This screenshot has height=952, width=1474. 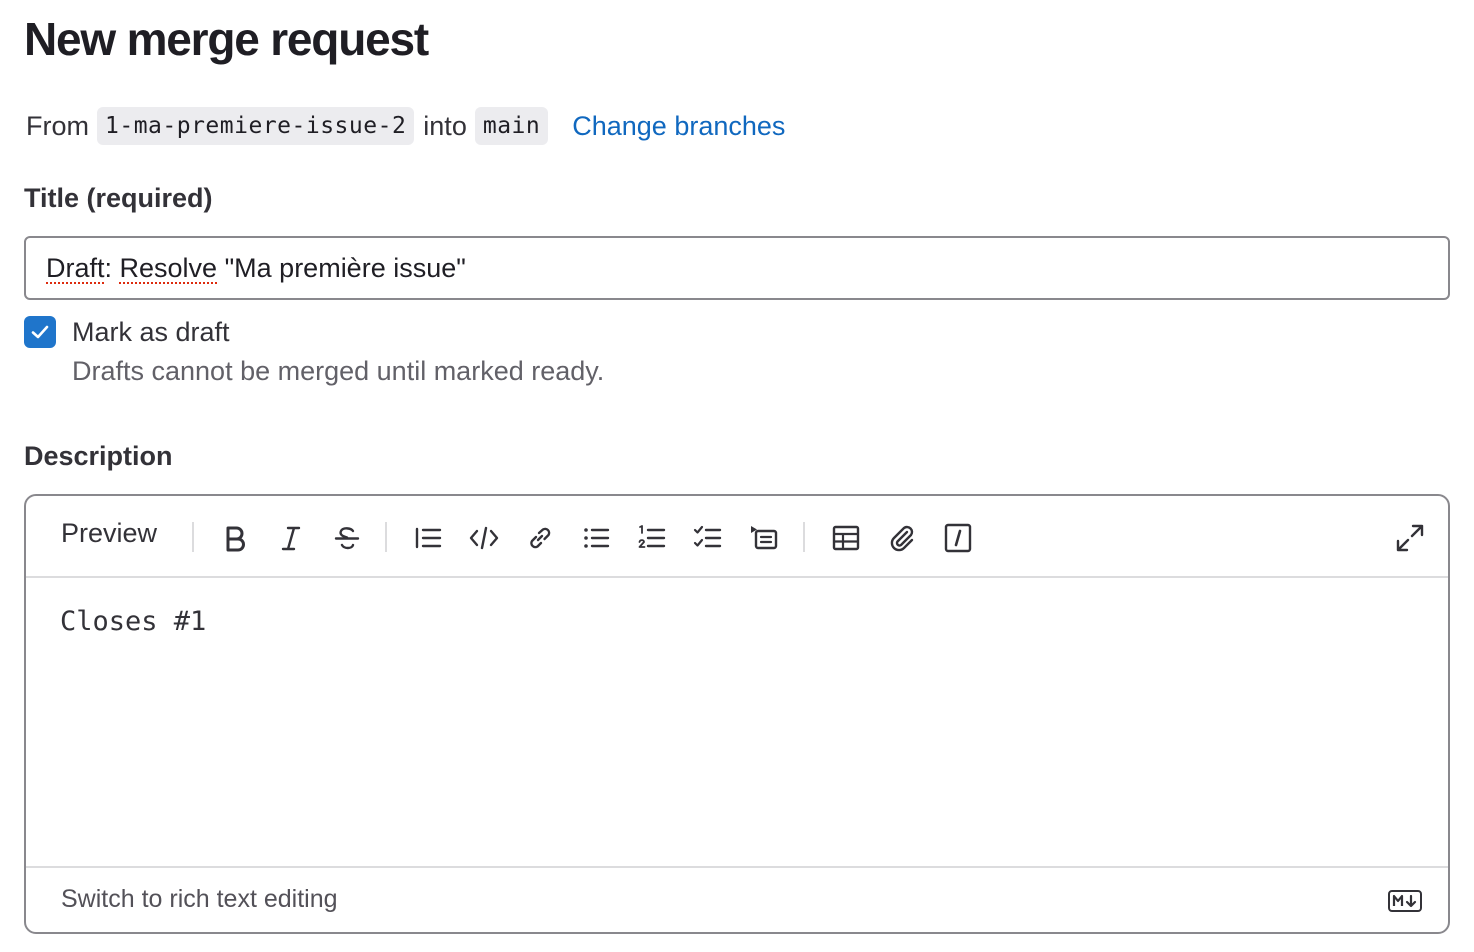 I want to click on numbered-list-icon, so click(x=652, y=538).